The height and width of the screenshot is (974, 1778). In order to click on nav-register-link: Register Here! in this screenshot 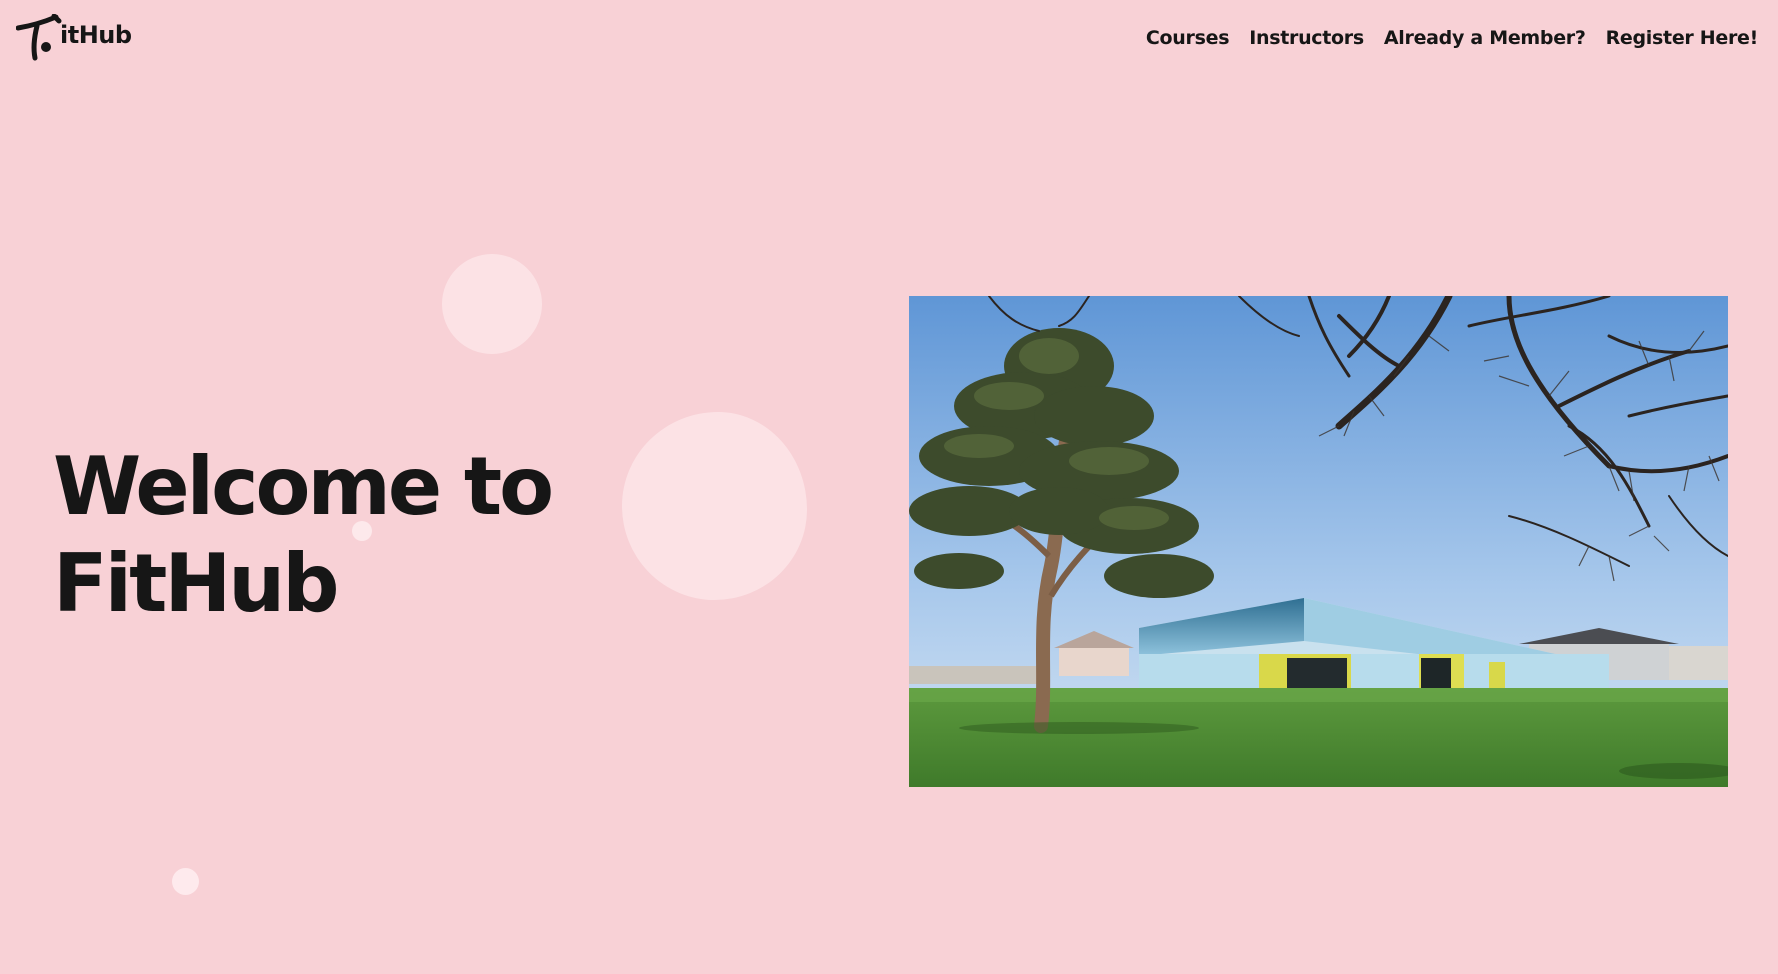, I will do `click(1682, 38)`.